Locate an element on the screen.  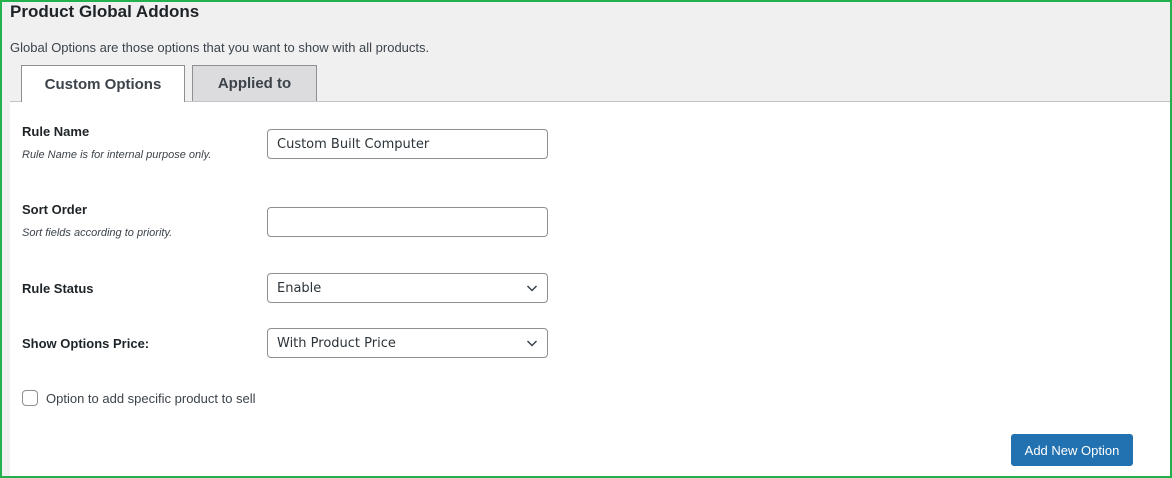
add-new-option-label: Add New Option is located at coordinates (1072, 450).